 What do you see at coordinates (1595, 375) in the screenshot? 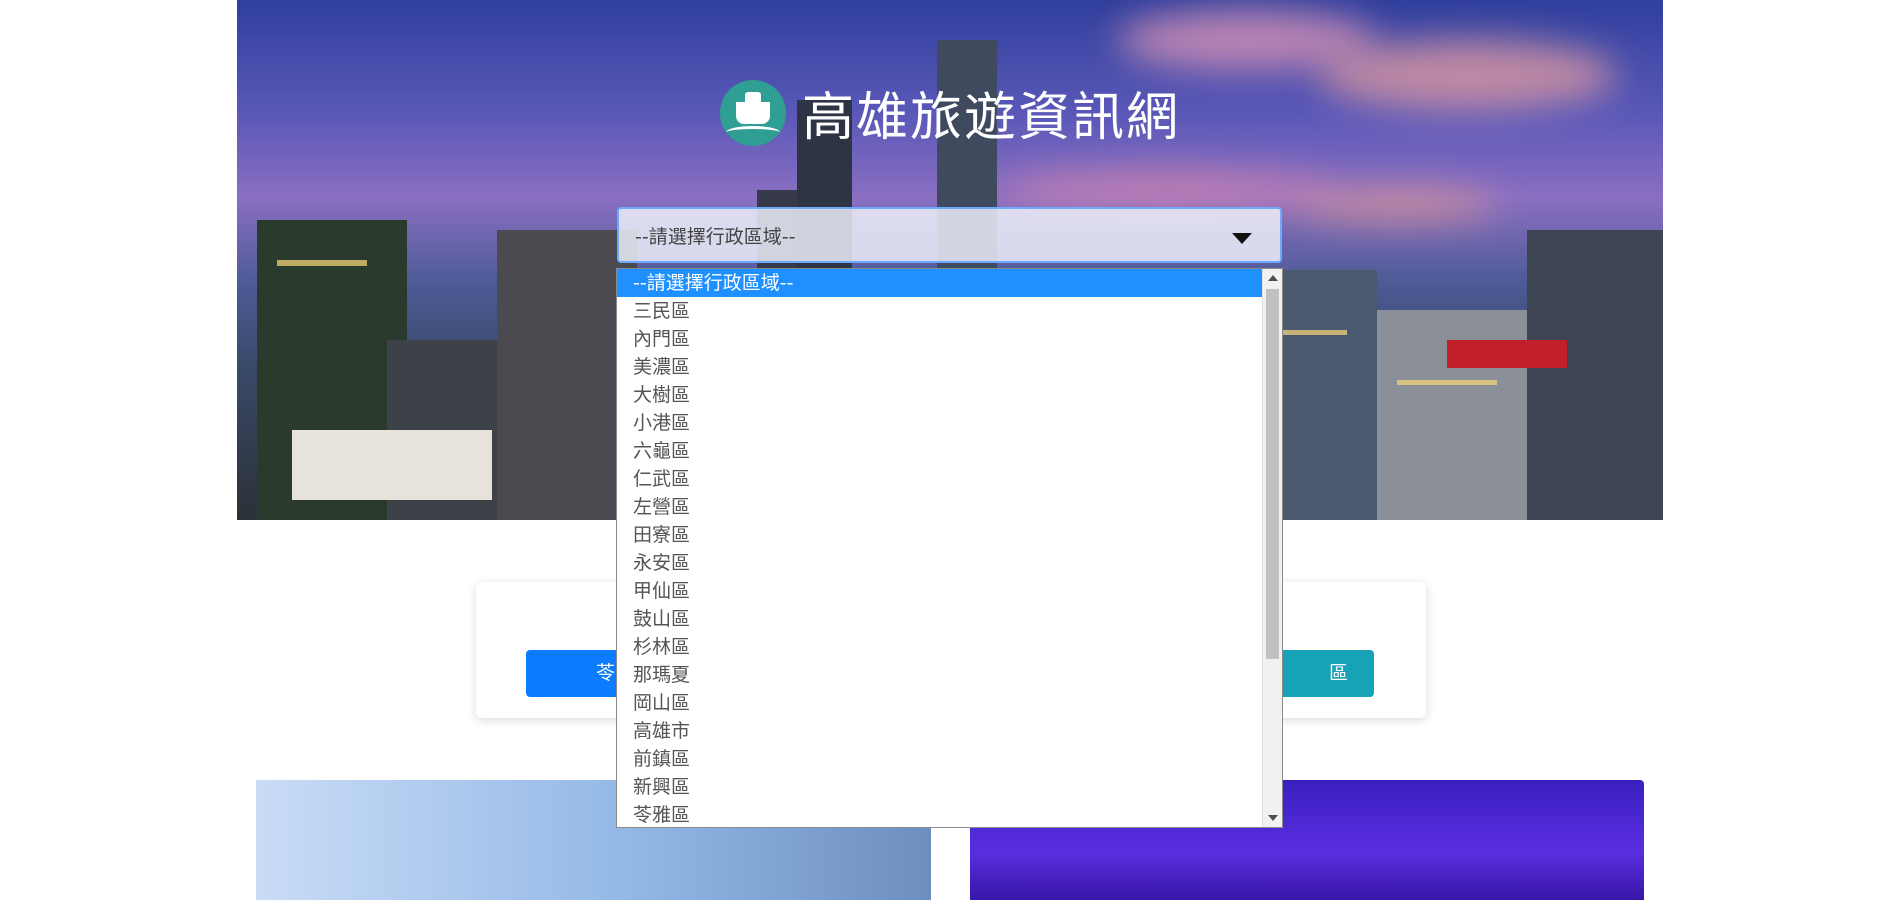
I see `building` at bounding box center [1595, 375].